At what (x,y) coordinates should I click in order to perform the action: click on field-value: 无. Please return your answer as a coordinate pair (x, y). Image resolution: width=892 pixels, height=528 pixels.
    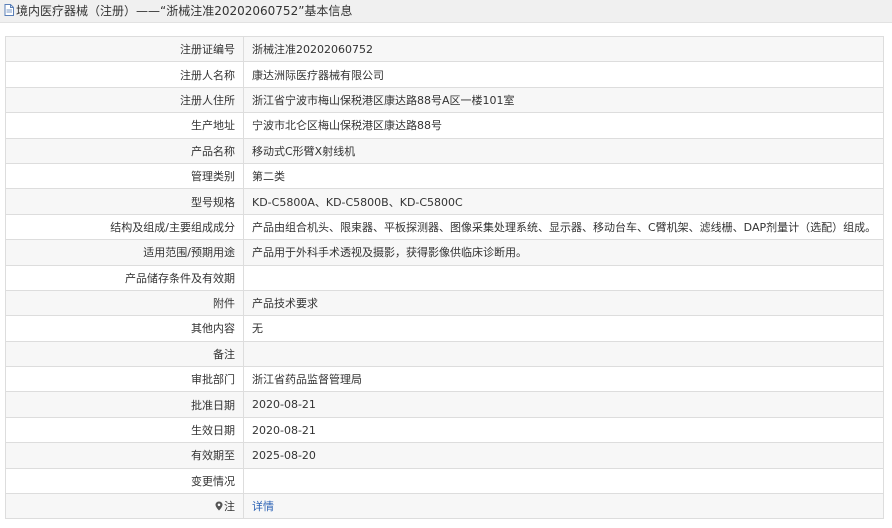
    Looking at the image, I should click on (563, 328).